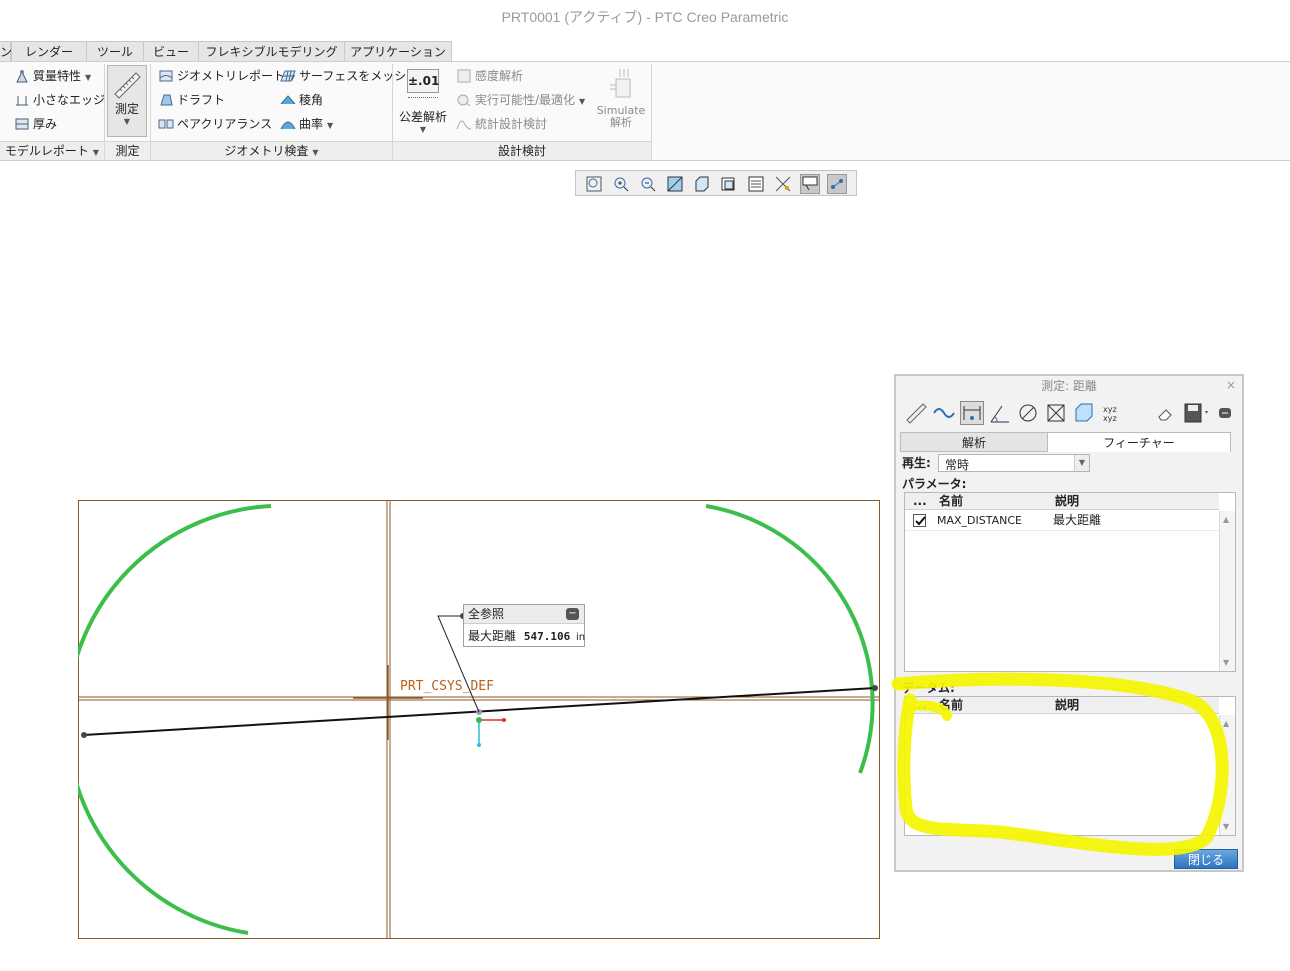 The width and height of the screenshot is (1290, 971). Describe the element at coordinates (423, 102) in the screenshot. I see `tolerance-analysis-button: ±.01 公差解析 ▼` at that location.